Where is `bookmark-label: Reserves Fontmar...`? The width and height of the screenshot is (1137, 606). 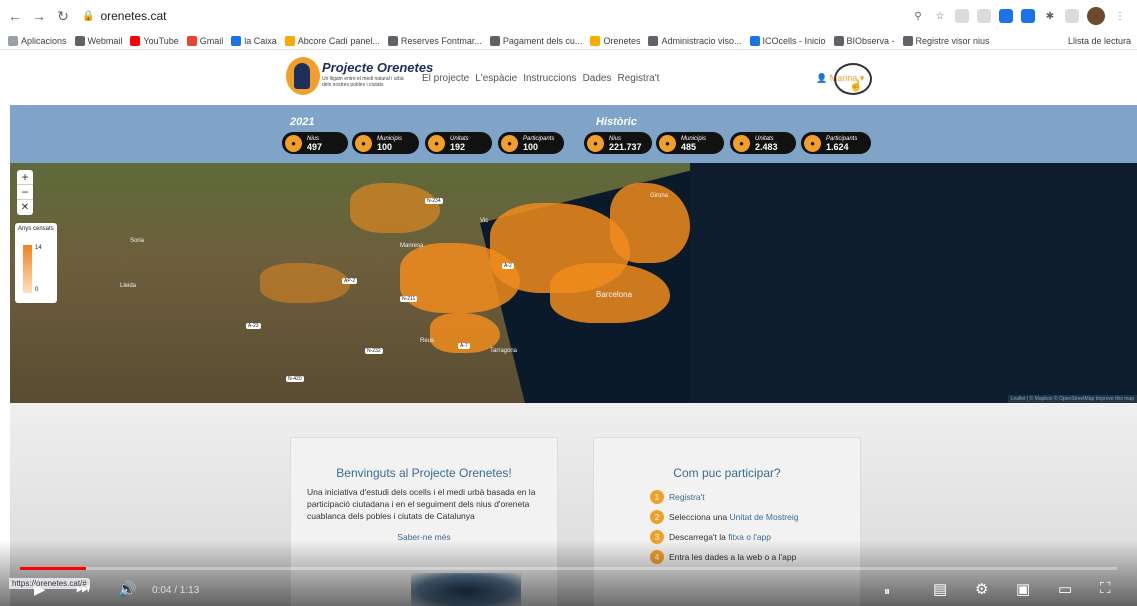 bookmark-label: Reserves Fontmar... is located at coordinates (441, 40).